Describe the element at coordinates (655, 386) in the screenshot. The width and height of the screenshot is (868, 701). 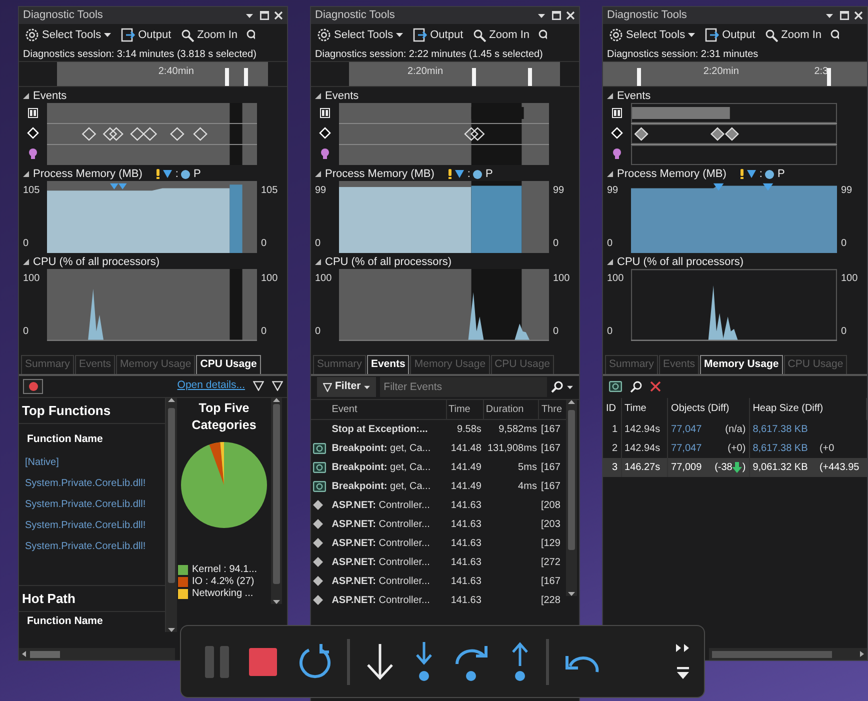
I see `delete-icon` at that location.